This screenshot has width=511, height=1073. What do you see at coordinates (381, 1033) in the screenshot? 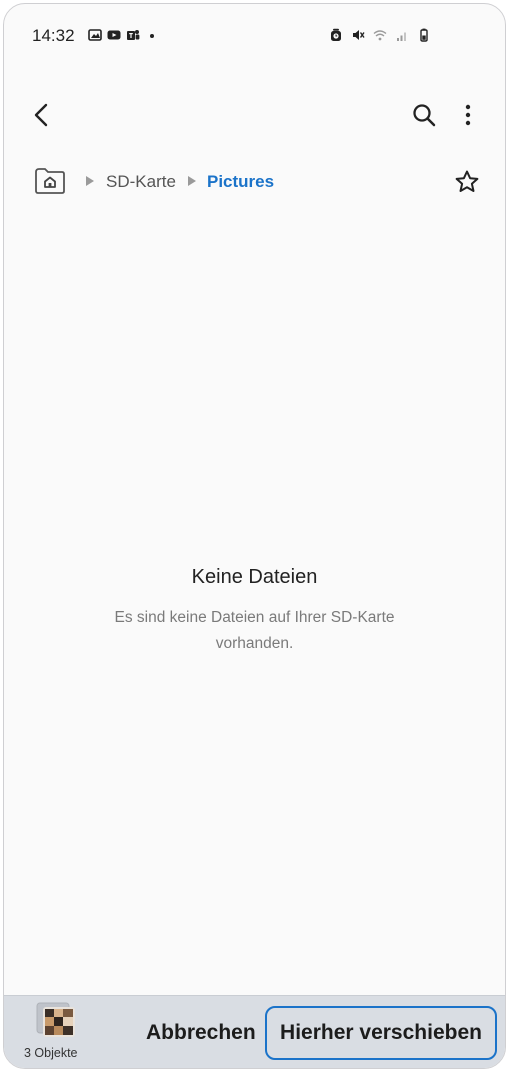
I see `move-here-button: Hierher verschieben` at bounding box center [381, 1033].